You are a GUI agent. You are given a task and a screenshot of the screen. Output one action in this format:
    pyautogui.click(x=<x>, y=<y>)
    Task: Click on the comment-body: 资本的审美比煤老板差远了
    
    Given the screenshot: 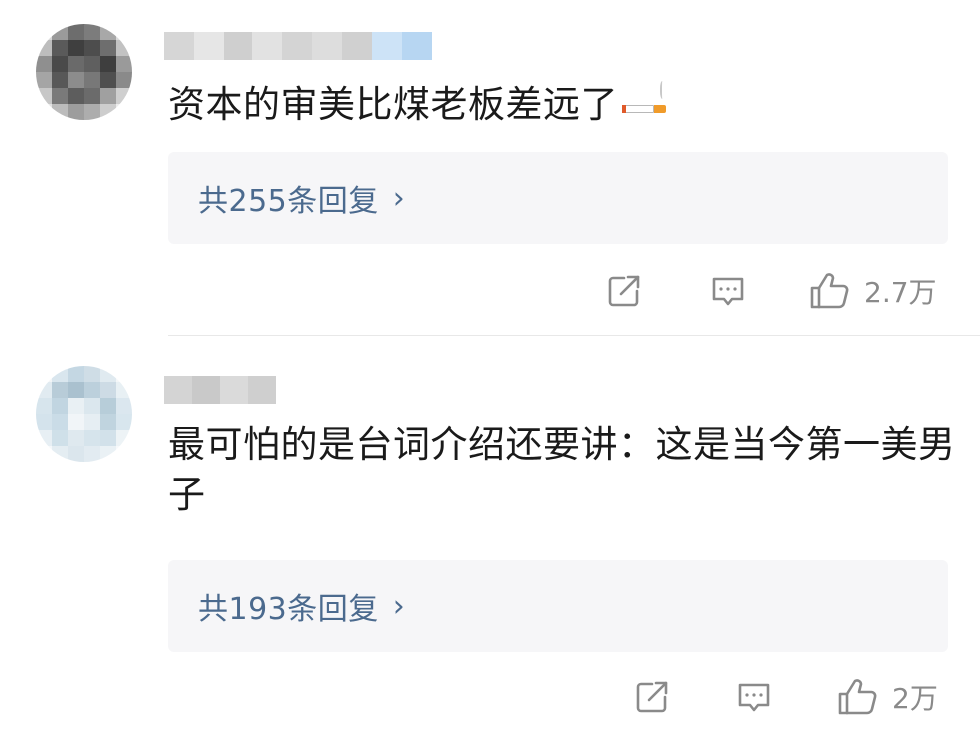 What is the action you would take?
    pyautogui.click(x=393, y=104)
    